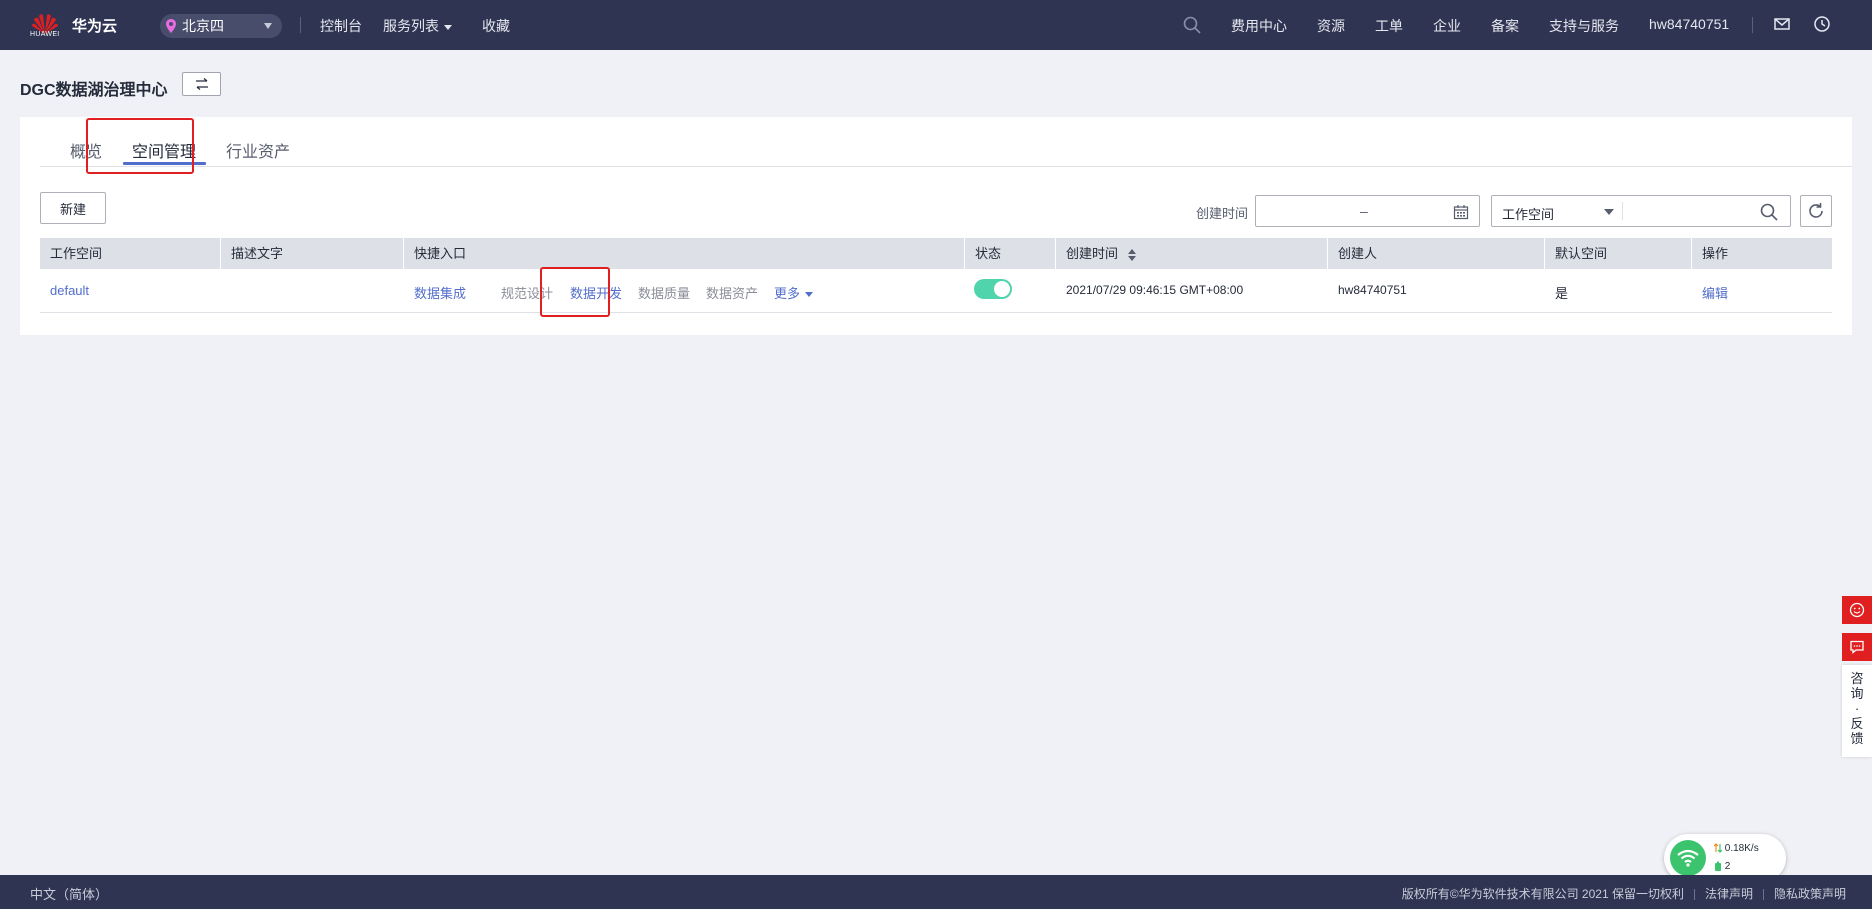 The height and width of the screenshot is (909, 1872). What do you see at coordinates (411, 26) in the screenshot?
I see `nav-services-label: 服务列表` at bounding box center [411, 26].